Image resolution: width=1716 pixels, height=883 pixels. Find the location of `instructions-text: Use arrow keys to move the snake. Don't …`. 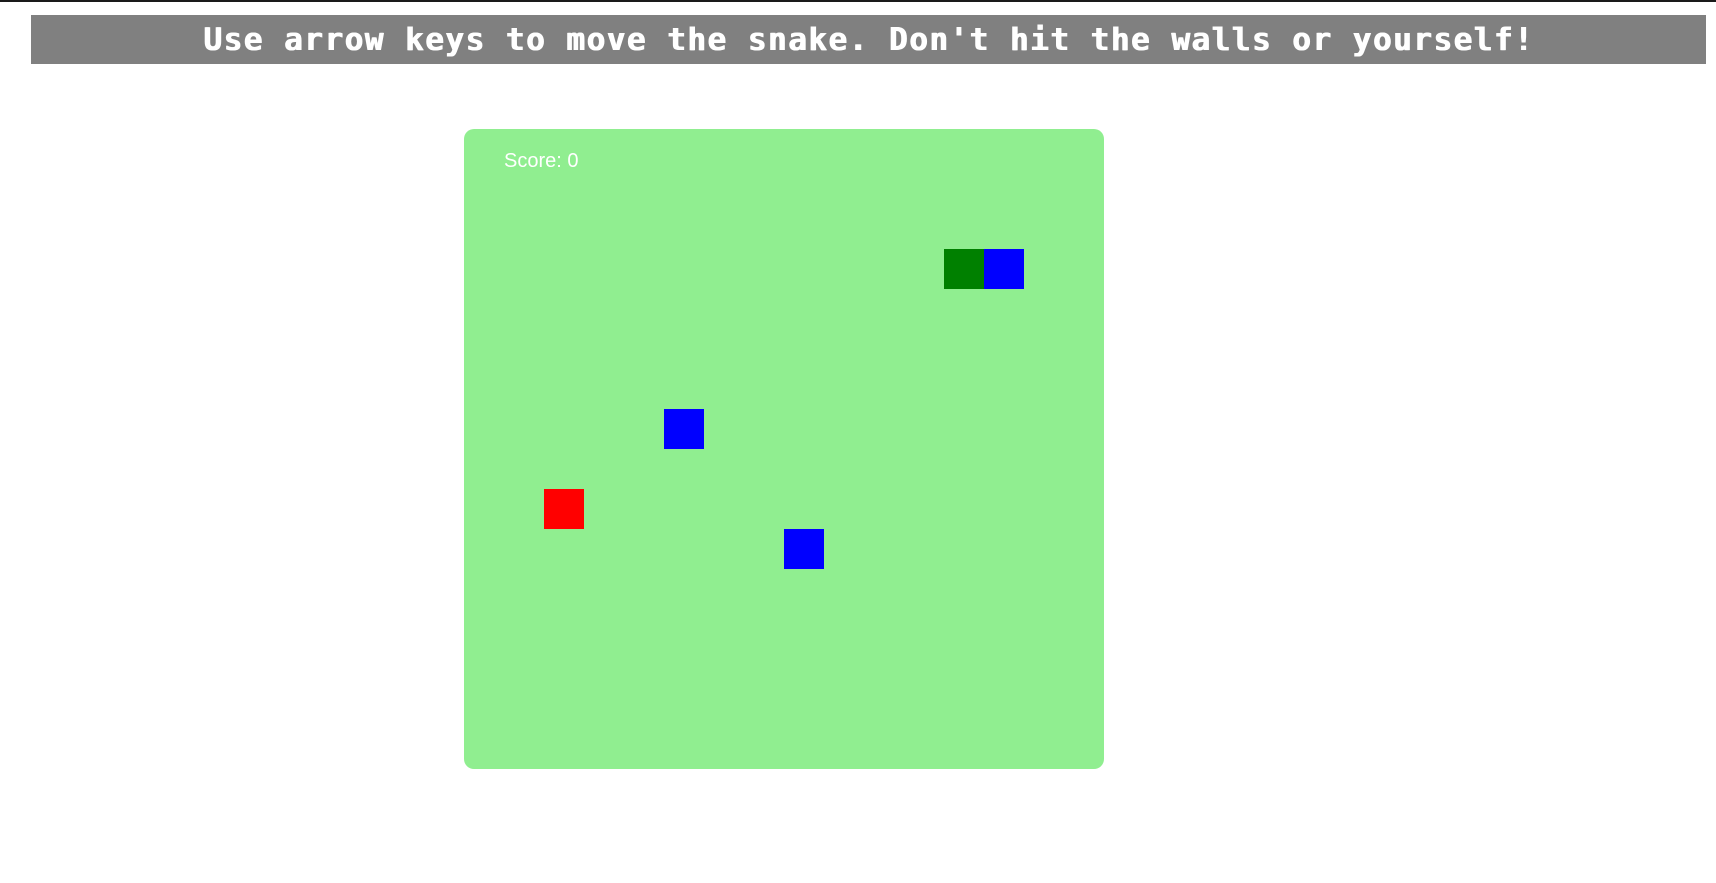

instructions-text: Use arrow keys to move the snake. Don't … is located at coordinates (868, 39).